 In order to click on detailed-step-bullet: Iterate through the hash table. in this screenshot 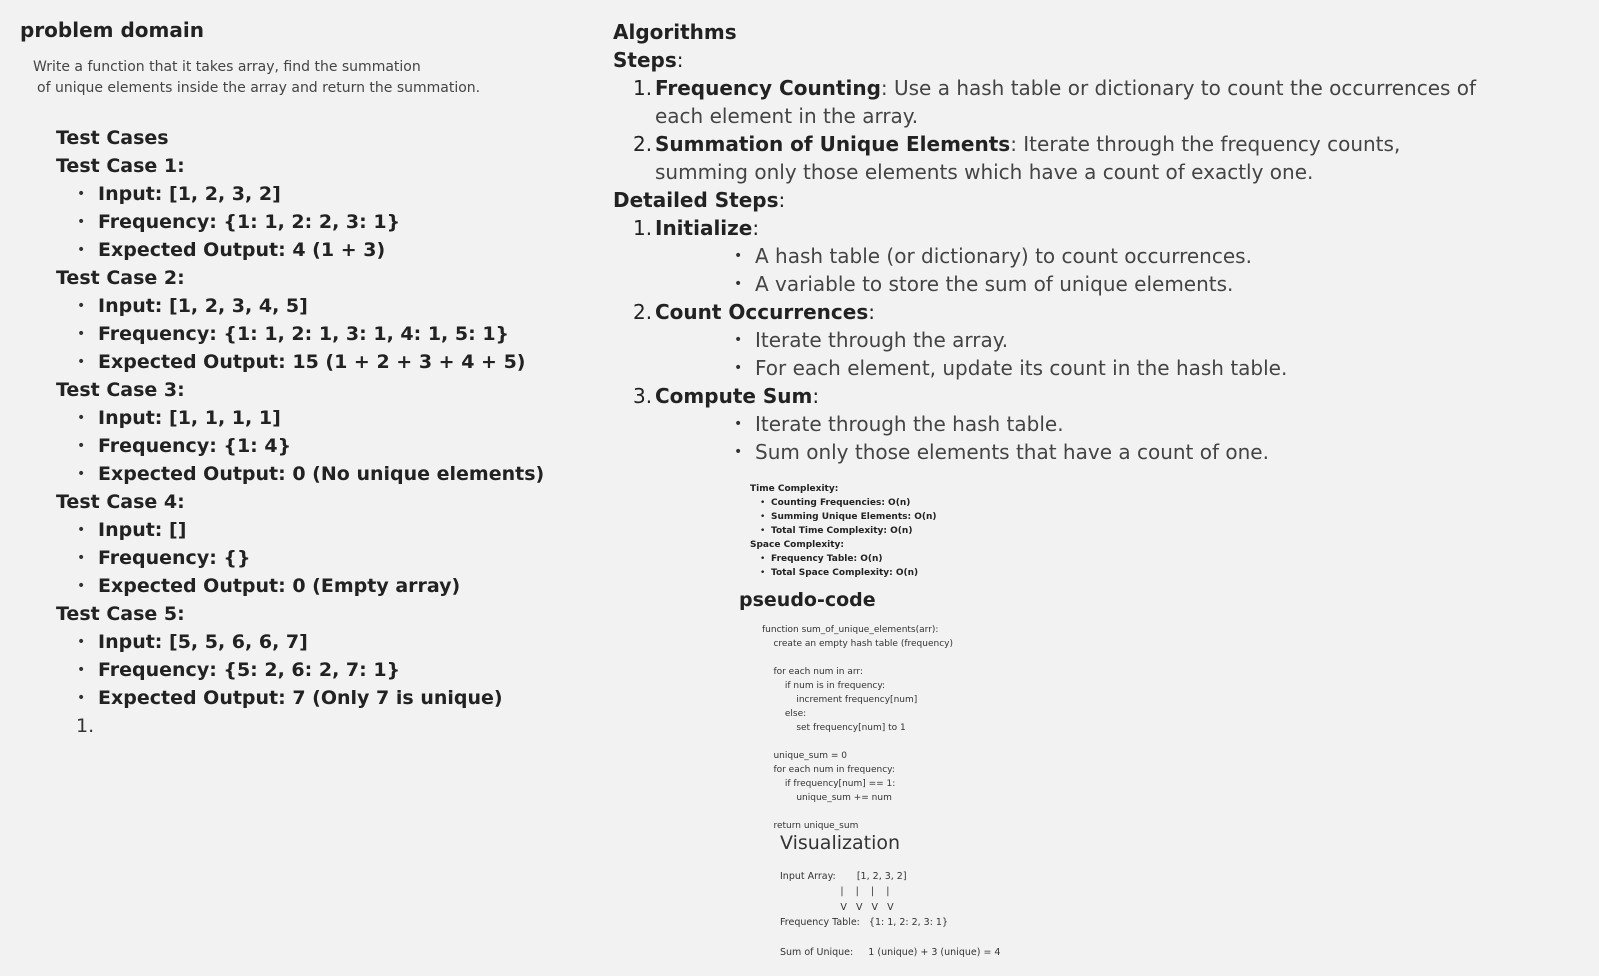, I will do `click(1113, 424)`.